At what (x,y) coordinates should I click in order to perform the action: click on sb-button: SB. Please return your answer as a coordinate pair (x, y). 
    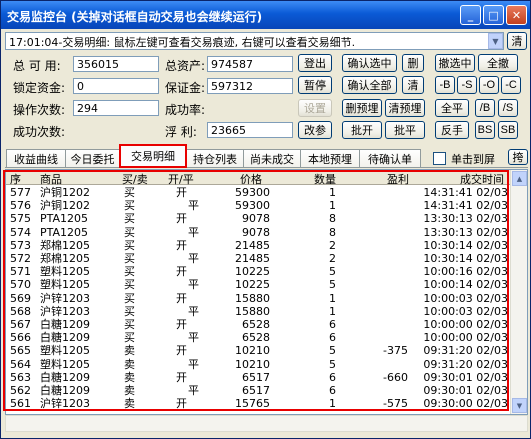
    Looking at the image, I should click on (508, 130).